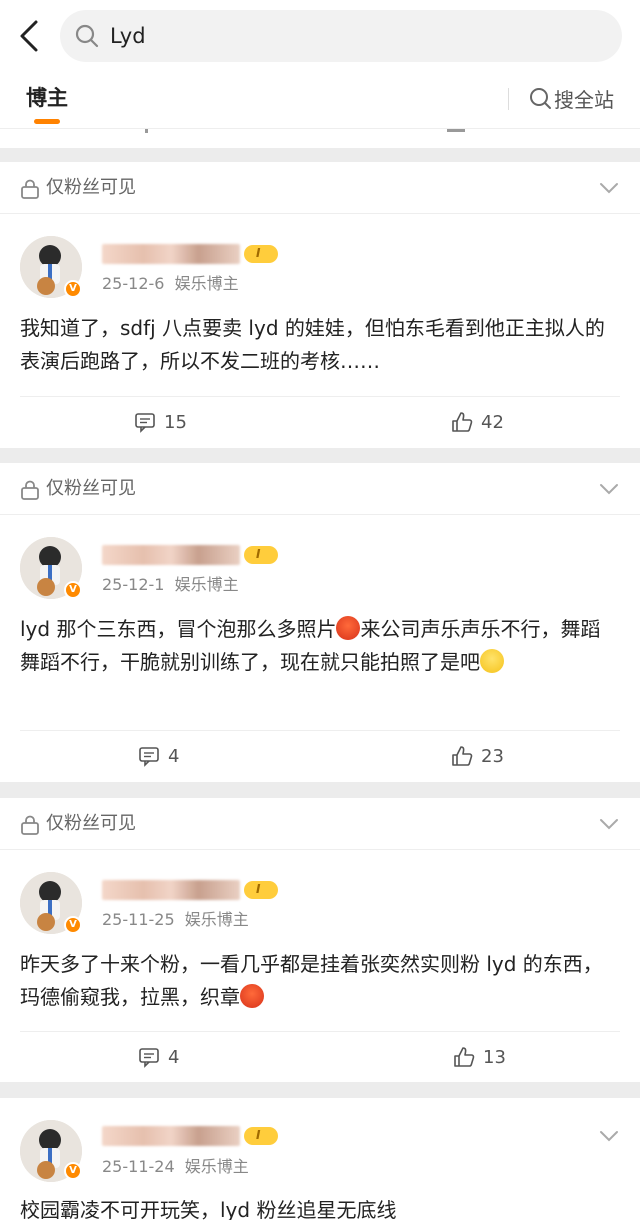 The width and height of the screenshot is (640, 1220). I want to click on like-count: 42, so click(492, 422).